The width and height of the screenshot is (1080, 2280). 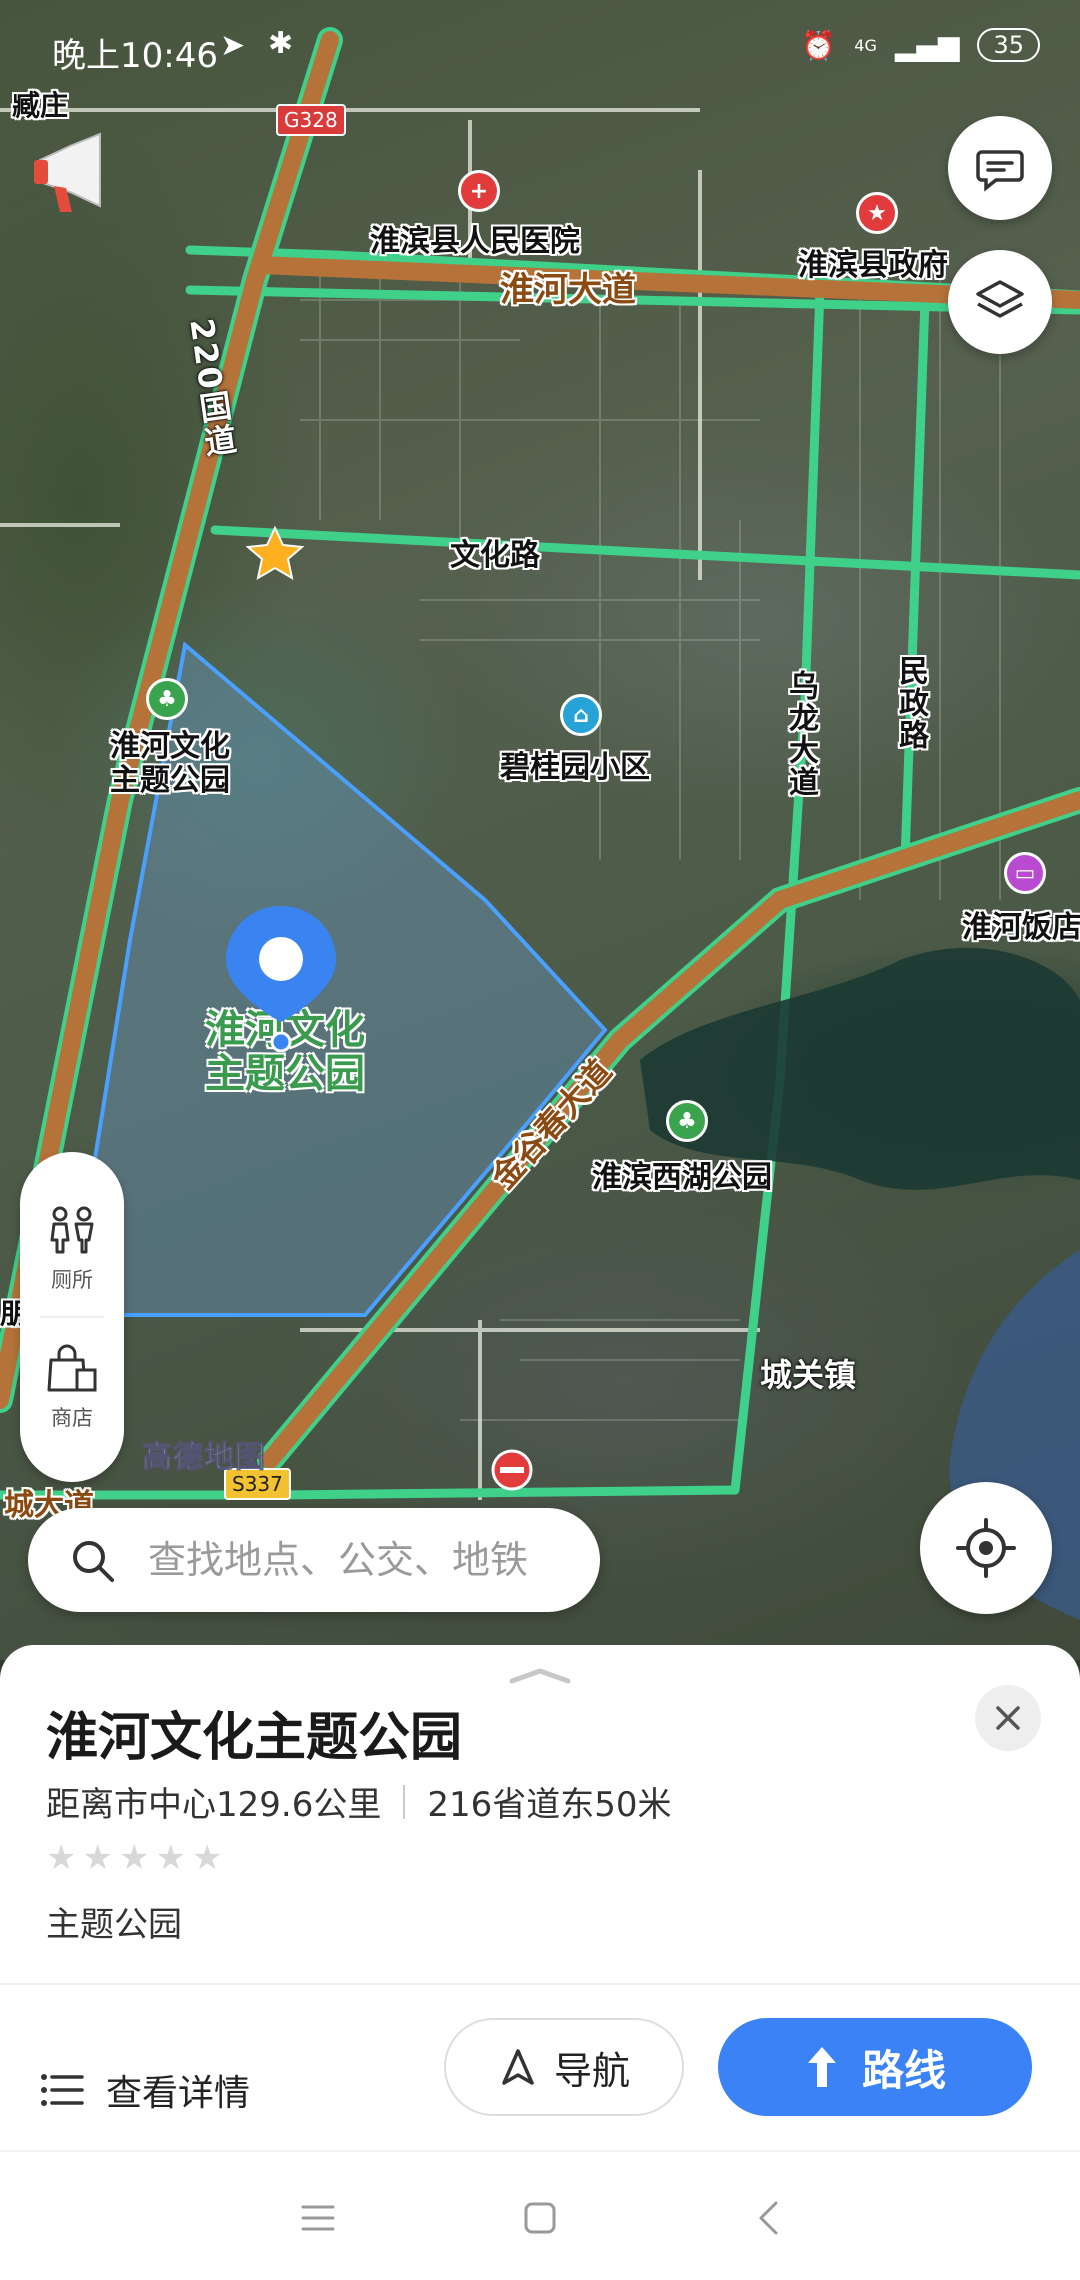 What do you see at coordinates (1008, 45) in the screenshot?
I see `battery-indicator: 35` at bounding box center [1008, 45].